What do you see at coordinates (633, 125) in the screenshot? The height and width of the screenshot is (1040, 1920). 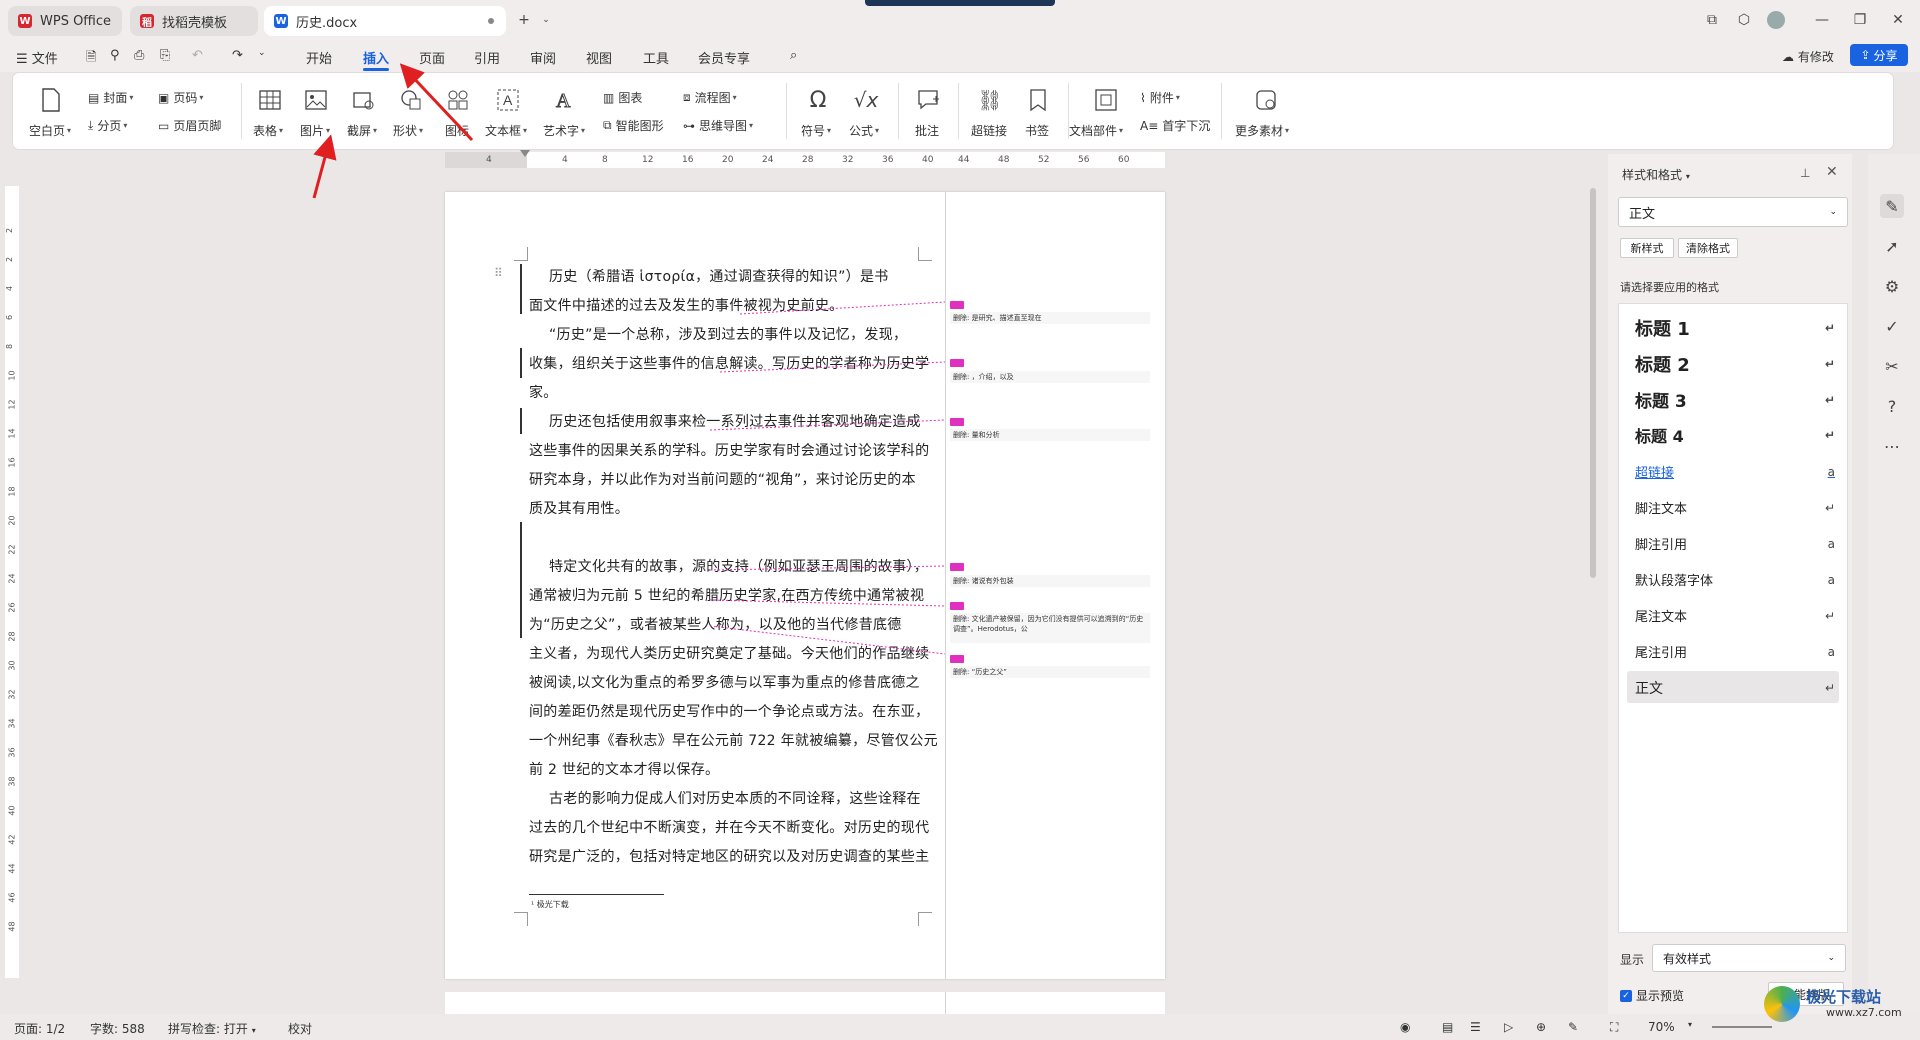 I see `smartart-button: ⧉ 智能图形` at bounding box center [633, 125].